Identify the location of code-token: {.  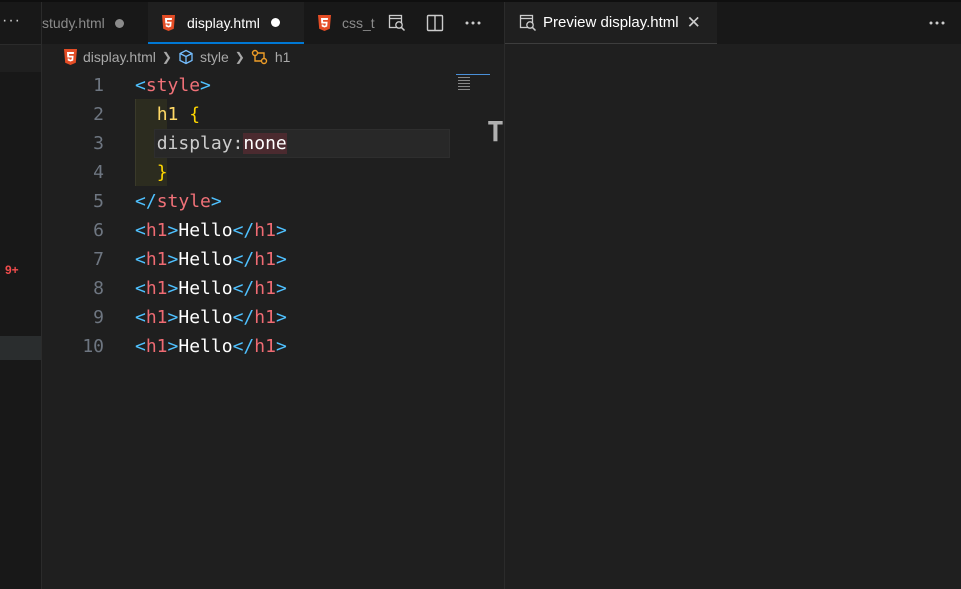
(195, 114).